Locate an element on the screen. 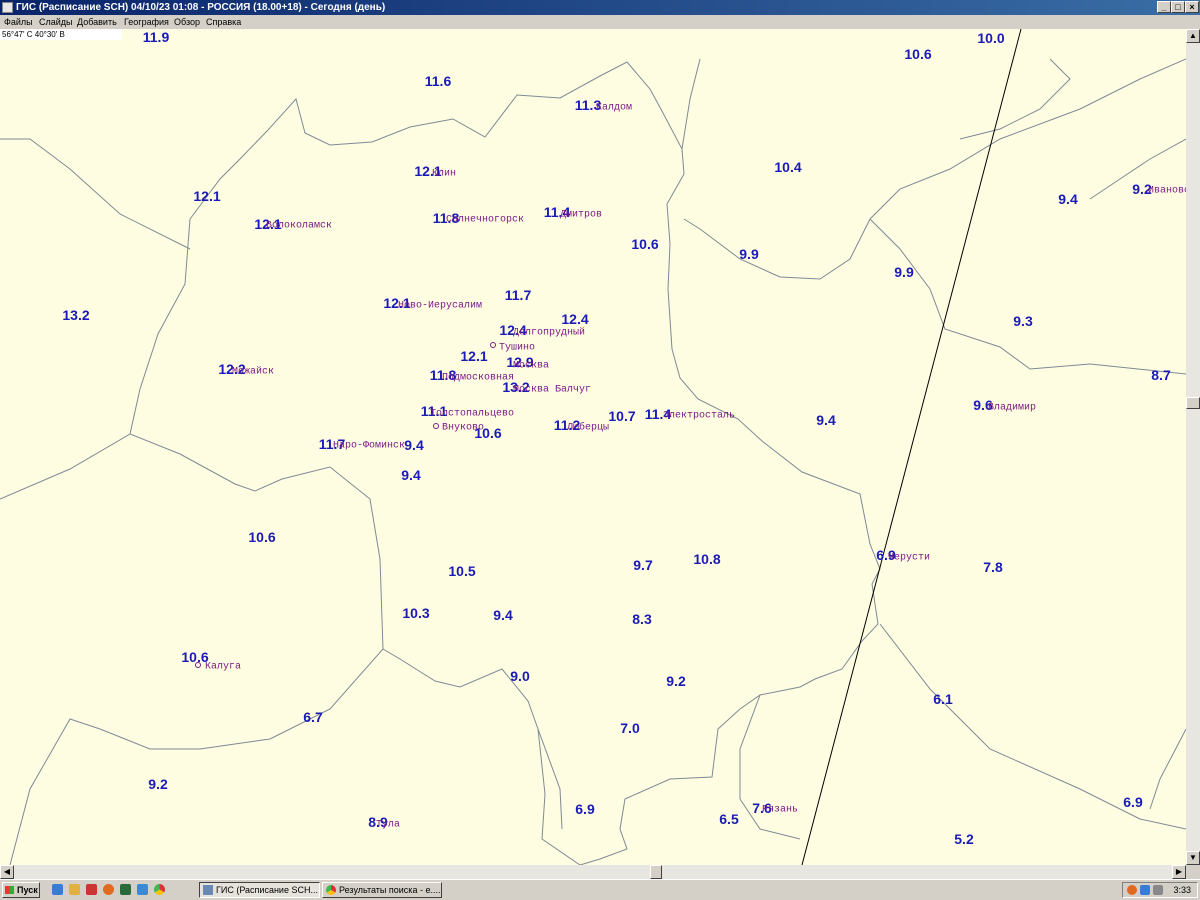  vertical-scrollbar: ▲ ▼ is located at coordinates (1193, 447).